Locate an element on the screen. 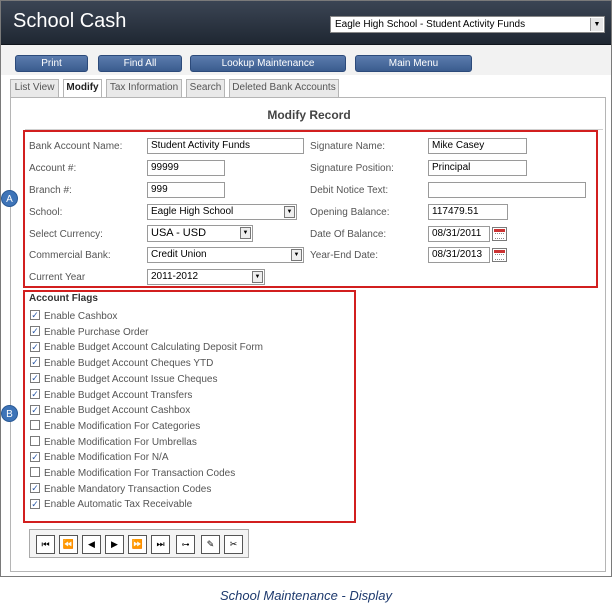 The height and width of the screenshot is (603, 612). account-flag-label: Enable Budget Account Cheques YTD is located at coordinates (129, 364).